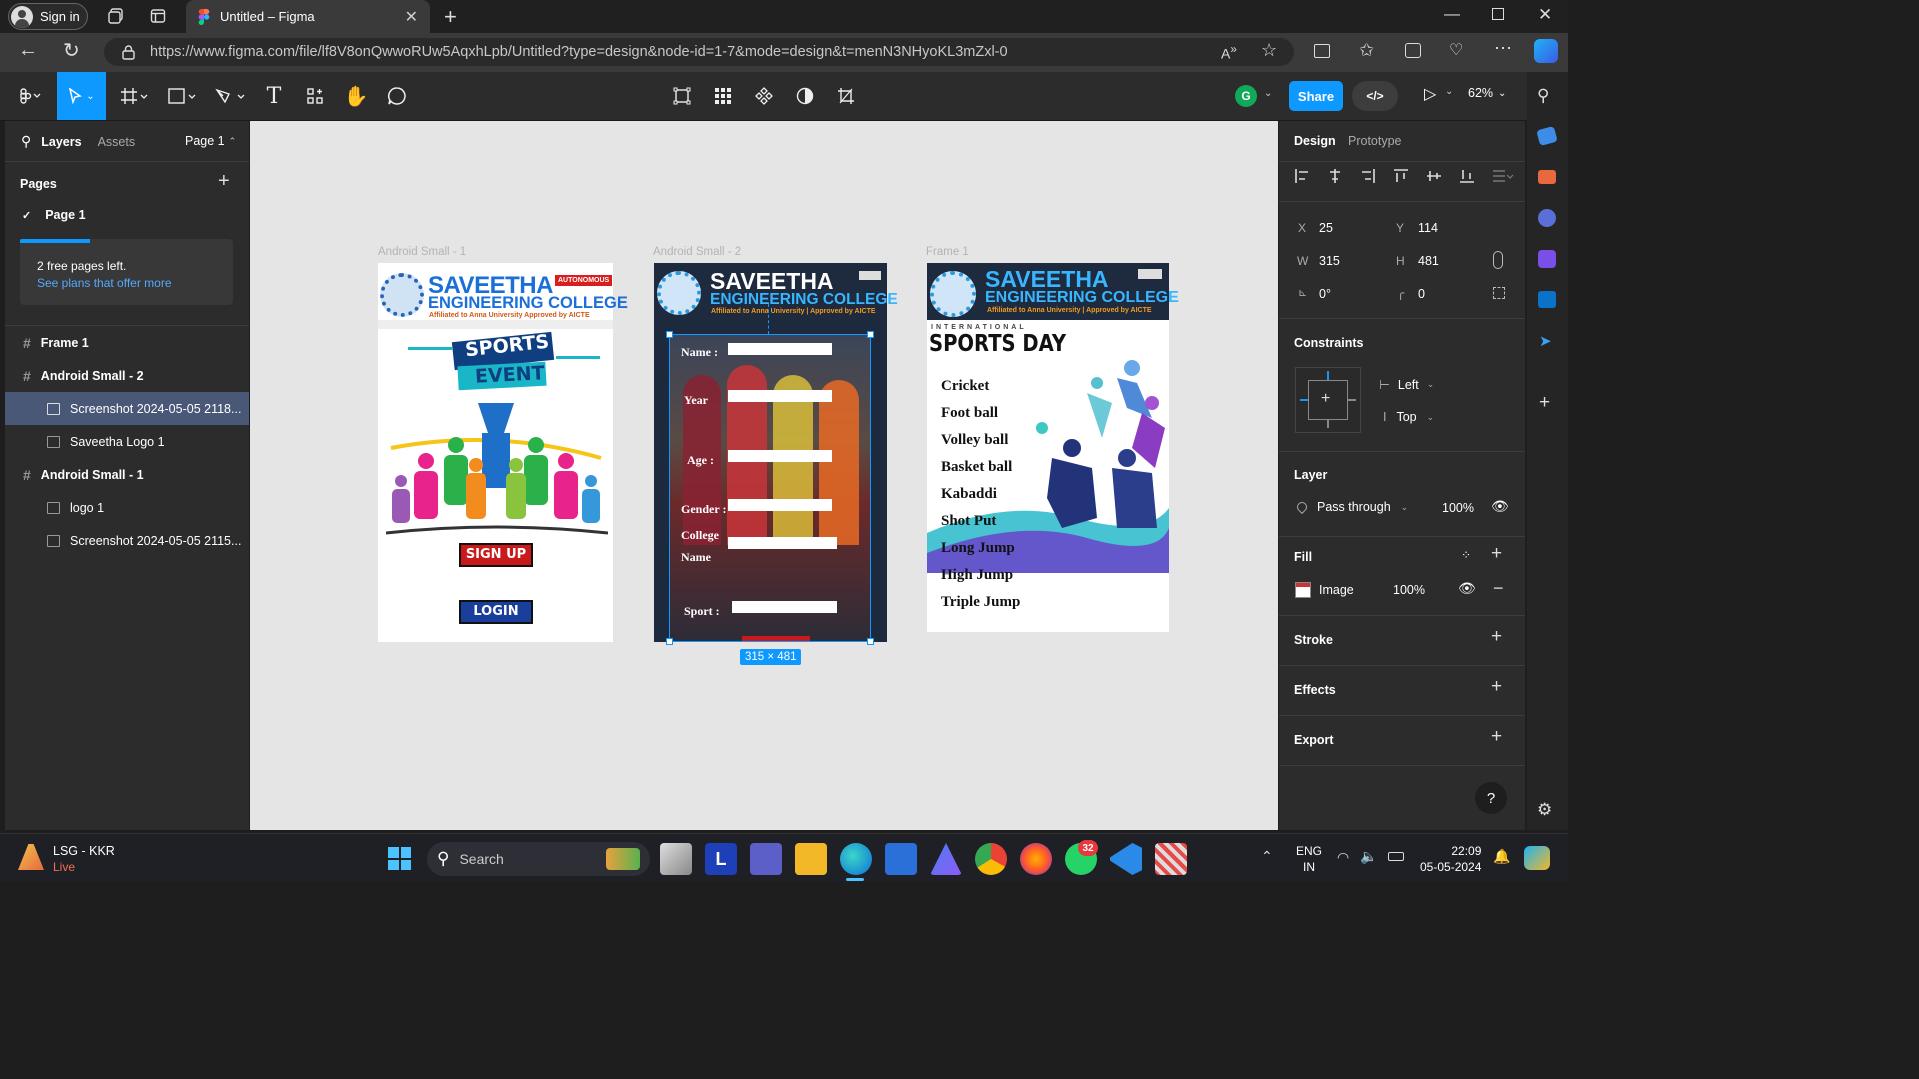 The height and width of the screenshot is (1079, 1919). What do you see at coordinates (1496, 637) in the screenshot?
I see `add-stroke-icon: +` at bounding box center [1496, 637].